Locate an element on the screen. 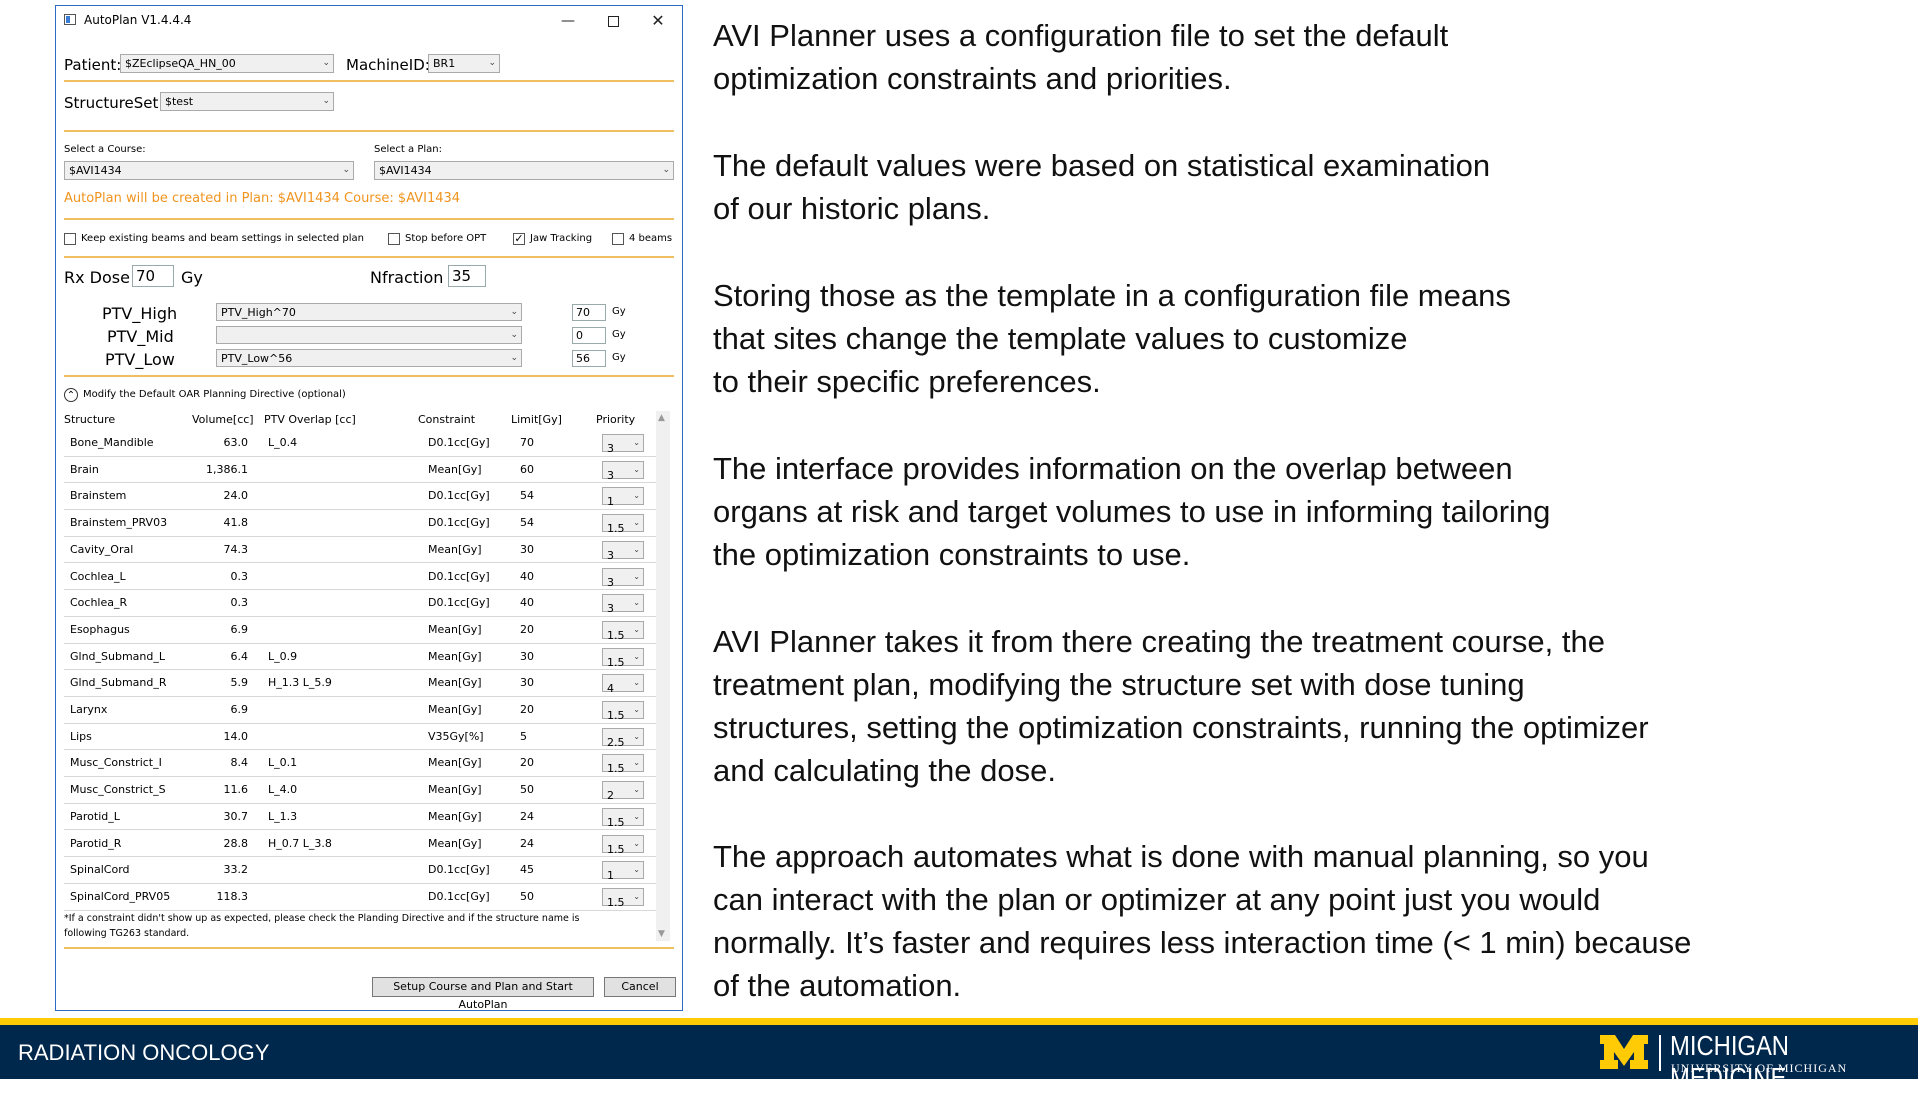 This screenshot has width=1918, height=1094. separator is located at coordinates (369, 131).